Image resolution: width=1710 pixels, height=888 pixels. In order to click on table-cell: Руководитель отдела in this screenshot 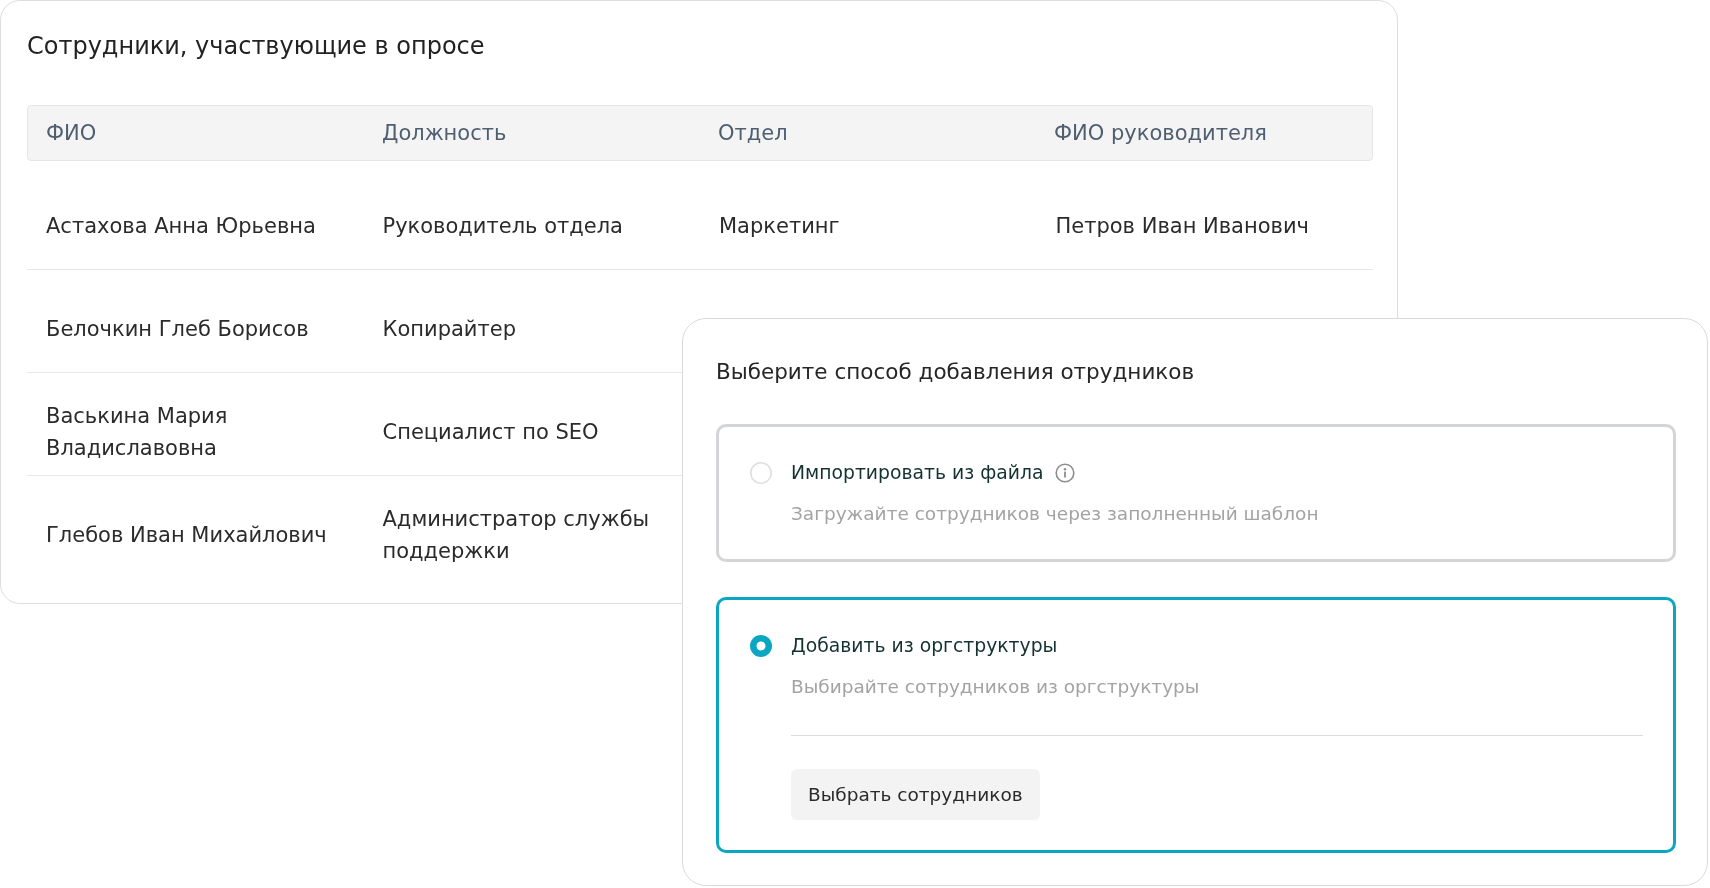, I will do `click(502, 225)`.